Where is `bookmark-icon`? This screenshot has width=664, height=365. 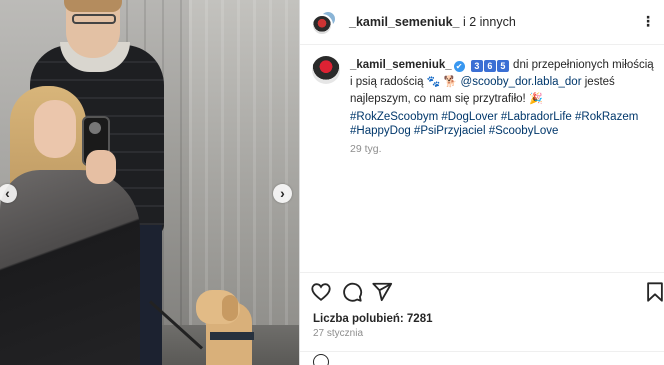 bookmark-icon is located at coordinates (654, 292).